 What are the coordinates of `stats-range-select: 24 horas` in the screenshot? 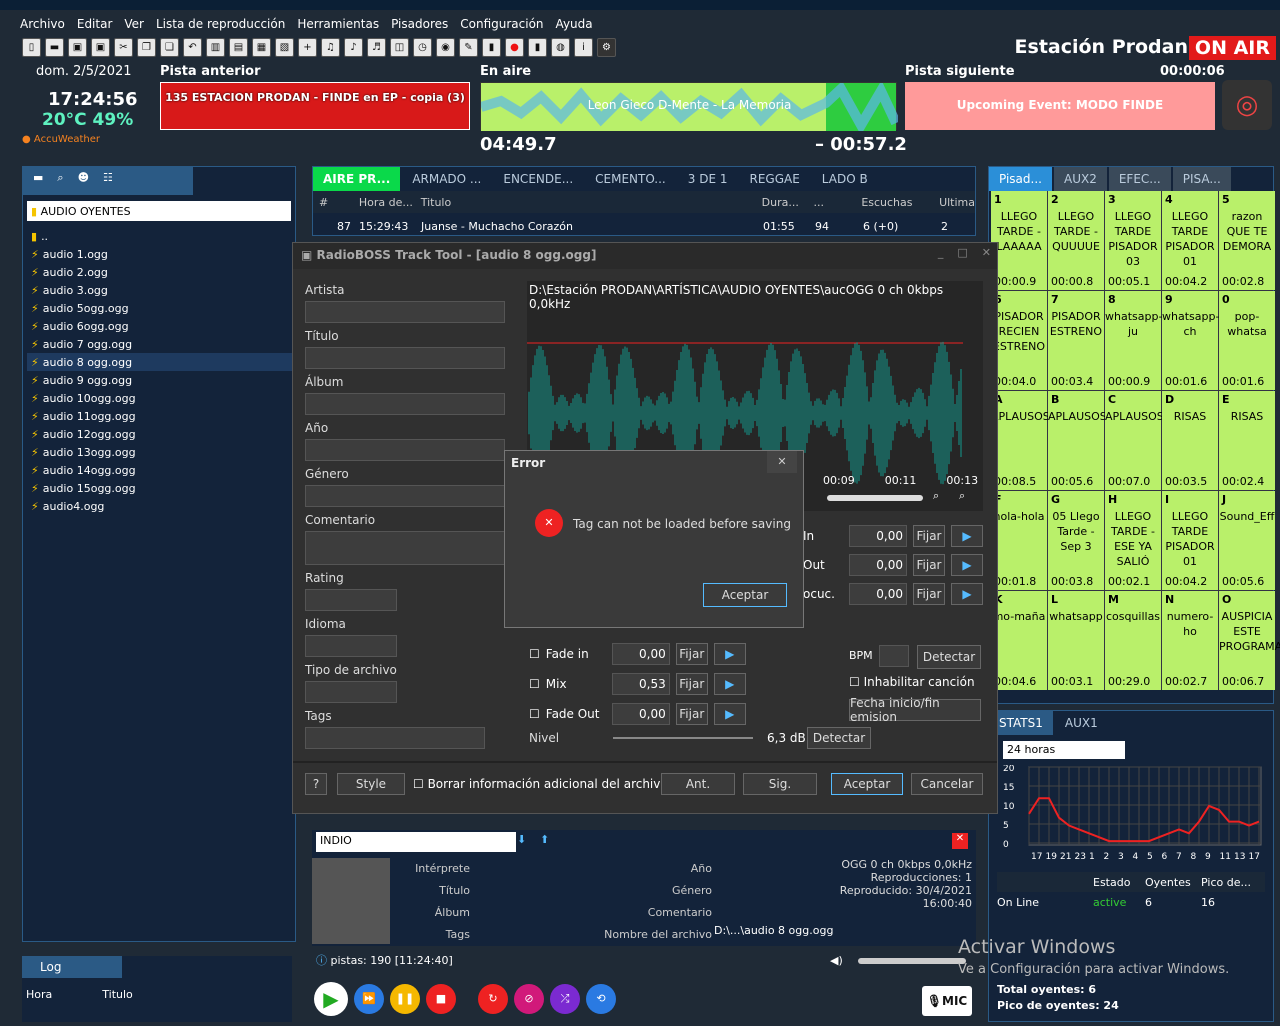 It's located at (1064, 750).